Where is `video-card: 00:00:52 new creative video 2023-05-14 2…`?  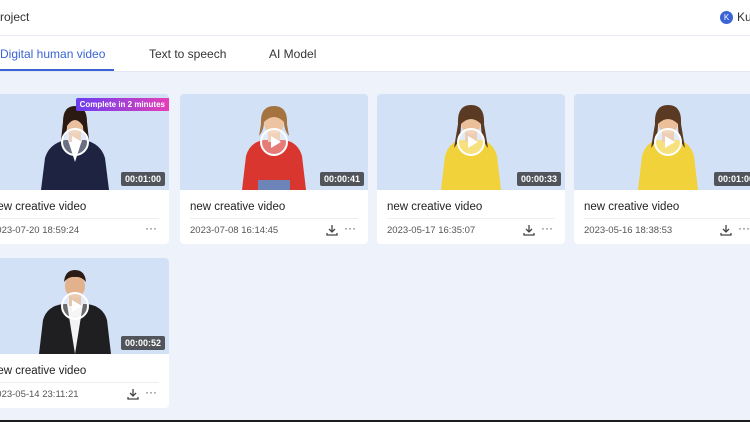 video-card: 00:00:52 new creative video 2023-05-14 2… is located at coordinates (84, 333).